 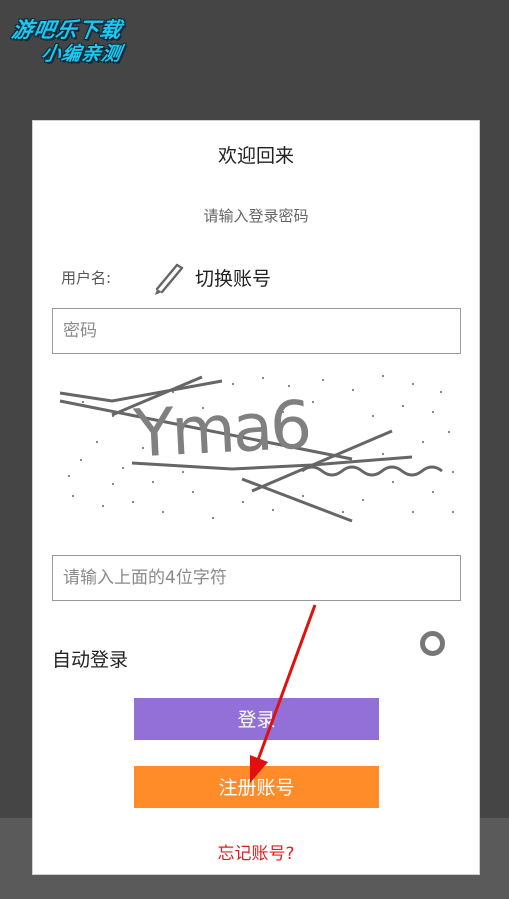 What do you see at coordinates (233, 277) in the screenshot?
I see `switch-account-link: 切换账号` at bounding box center [233, 277].